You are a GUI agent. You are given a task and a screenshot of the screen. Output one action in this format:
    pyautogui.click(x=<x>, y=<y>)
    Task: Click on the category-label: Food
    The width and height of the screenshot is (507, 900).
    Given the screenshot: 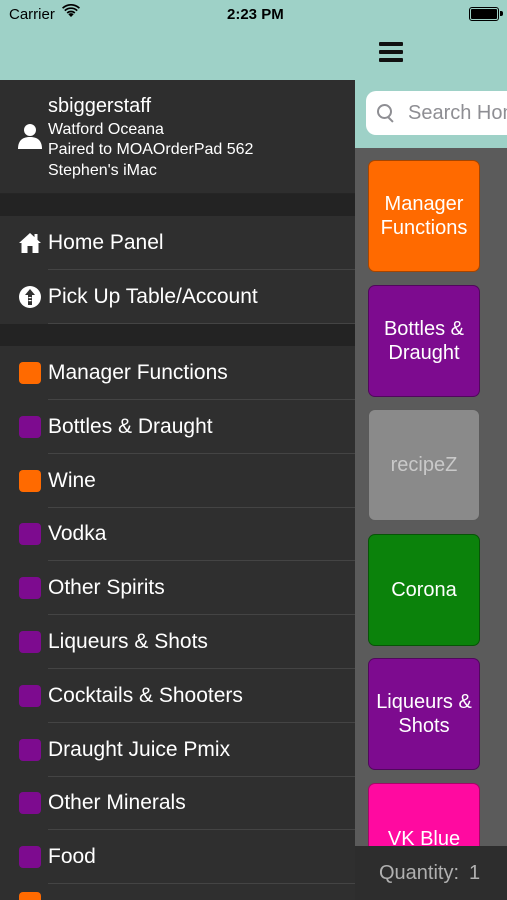 What is the action you would take?
    pyautogui.click(x=72, y=857)
    